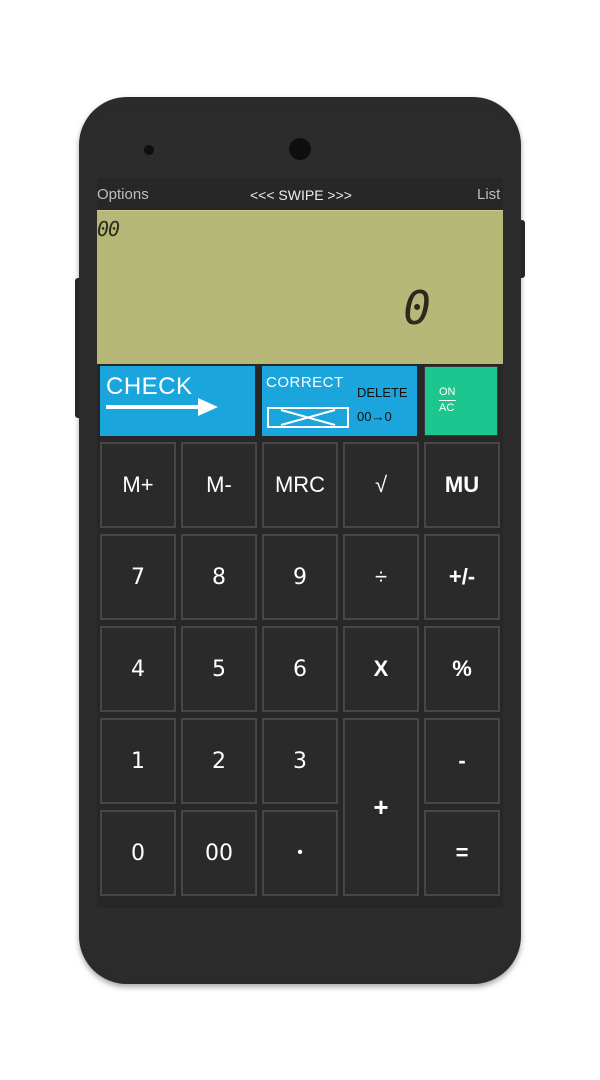 The image size is (600, 1080). I want to click on ac-label: AC, so click(447, 408).